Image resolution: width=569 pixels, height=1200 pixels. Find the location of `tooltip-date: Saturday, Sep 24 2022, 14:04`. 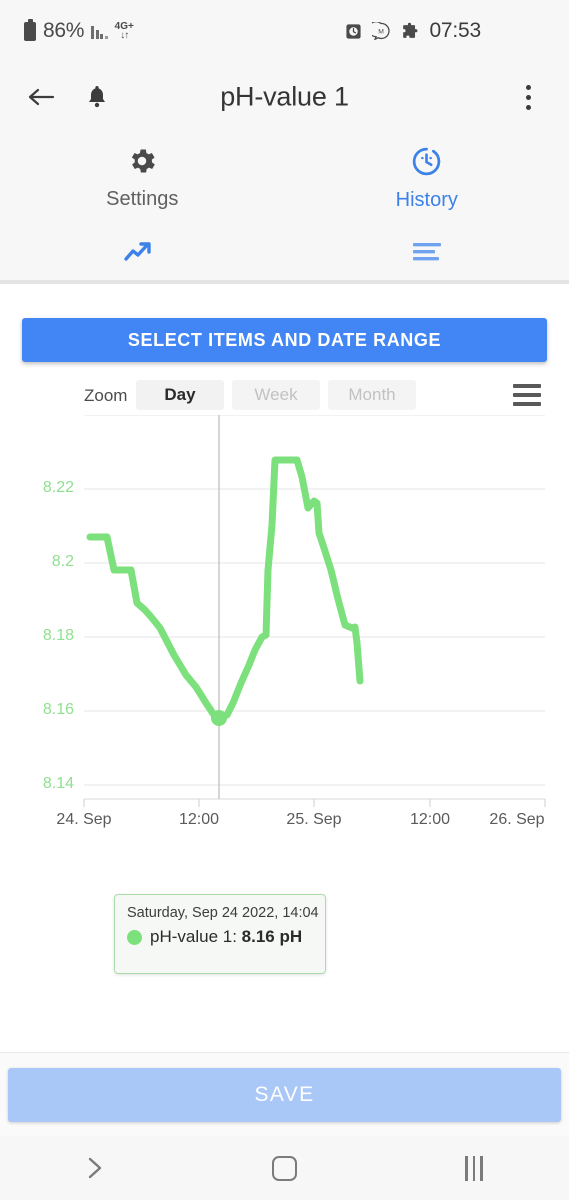

tooltip-date: Saturday, Sep 24 2022, 14:04 is located at coordinates (223, 913).